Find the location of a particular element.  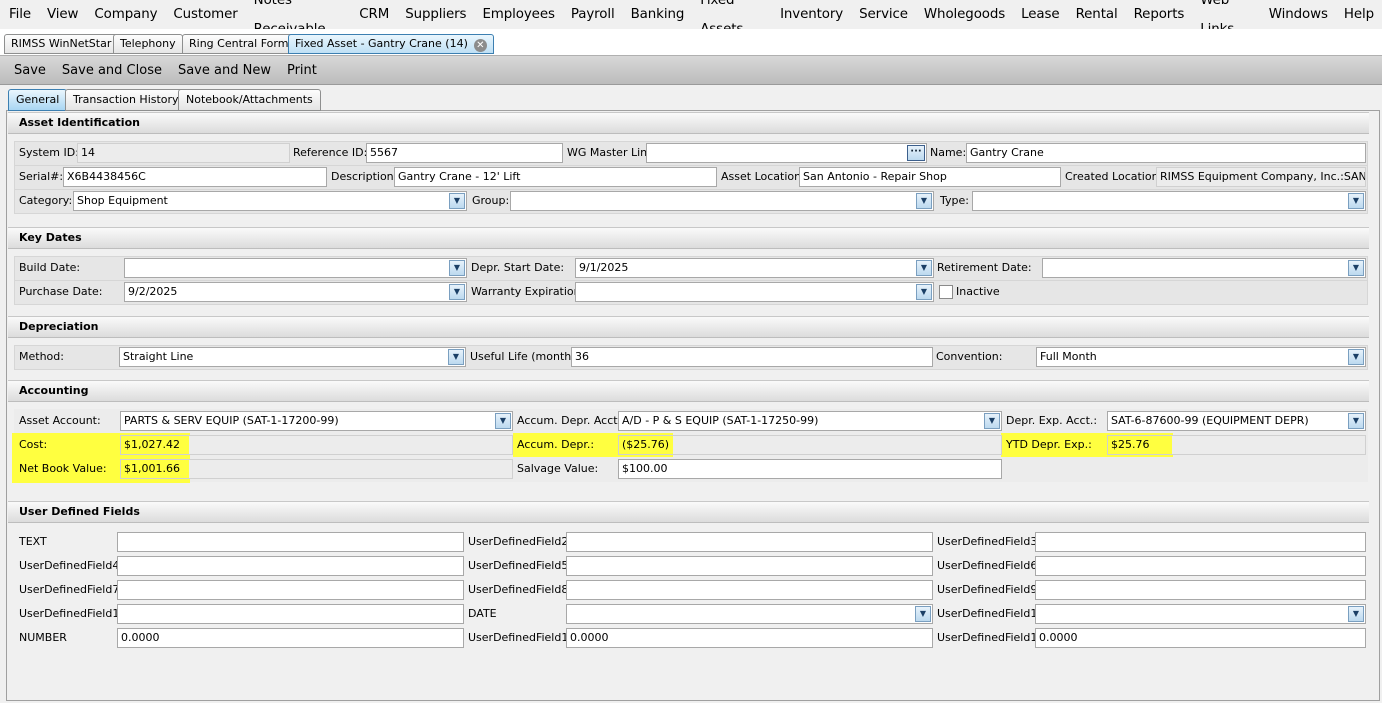

menu-item-service: Service is located at coordinates (883, 14).